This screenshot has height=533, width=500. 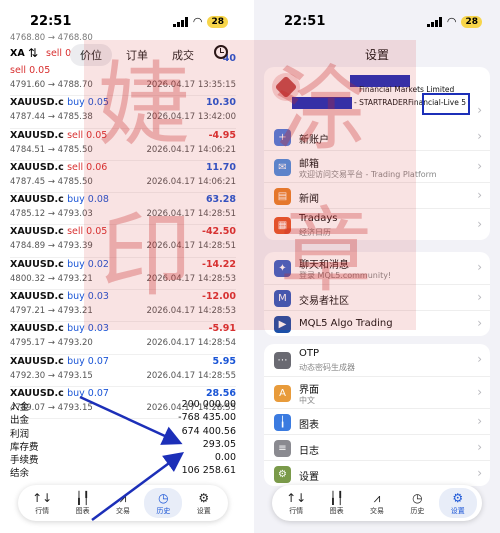 What do you see at coordinates (191, 278) in the screenshot?
I see `trade-time: 2026.04.17 14:28:53` at bounding box center [191, 278].